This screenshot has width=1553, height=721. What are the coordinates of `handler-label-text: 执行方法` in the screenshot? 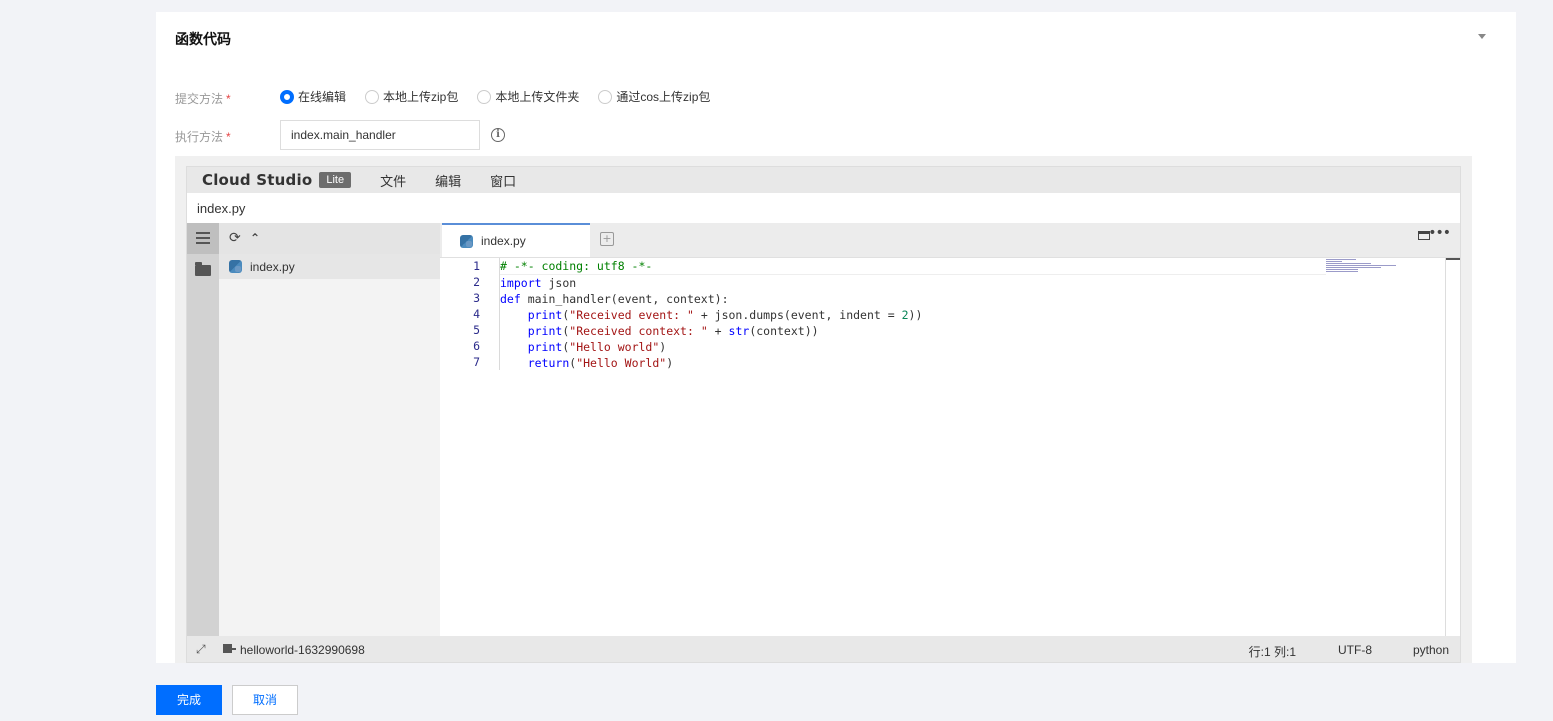 It's located at (199, 137).